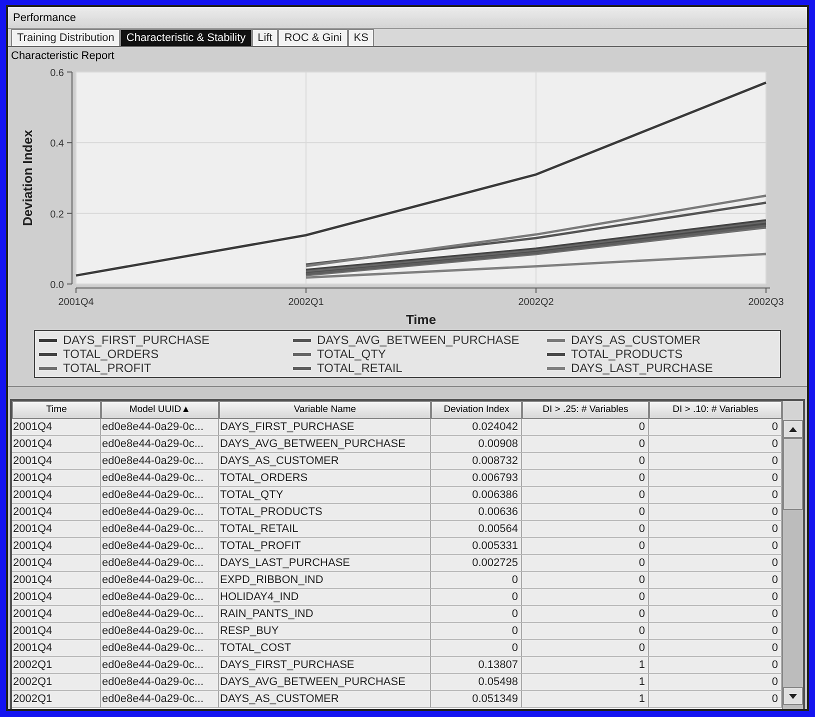 The image size is (815, 717). Describe the element at coordinates (306, 302) in the screenshot. I see `x-tick-label: 2002Q1` at that location.